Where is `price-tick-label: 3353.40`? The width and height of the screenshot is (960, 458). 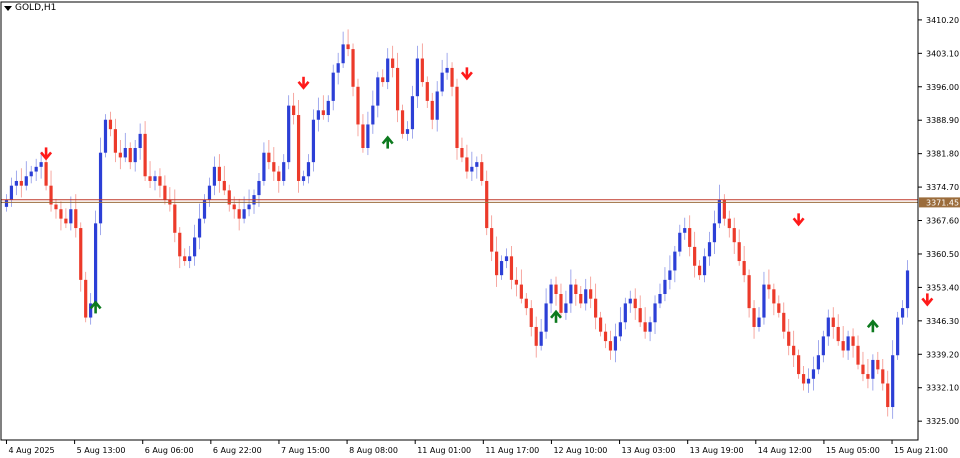
price-tick-label: 3353.40 is located at coordinates (942, 287).